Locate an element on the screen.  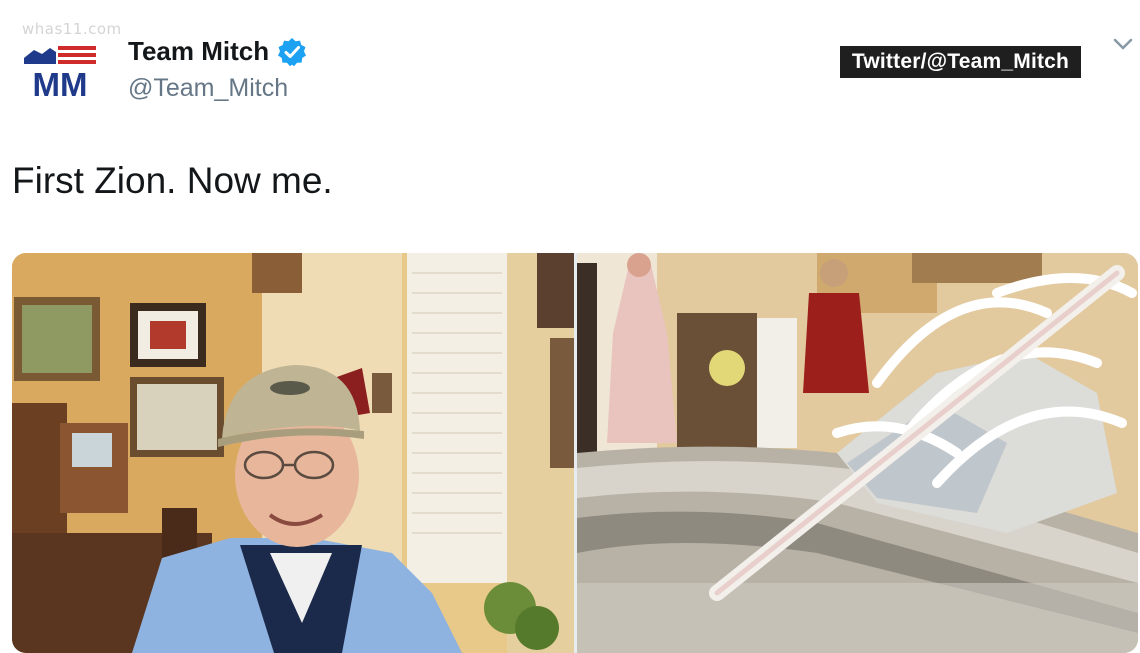
station-watermark: whas11.com is located at coordinates (72, 29).